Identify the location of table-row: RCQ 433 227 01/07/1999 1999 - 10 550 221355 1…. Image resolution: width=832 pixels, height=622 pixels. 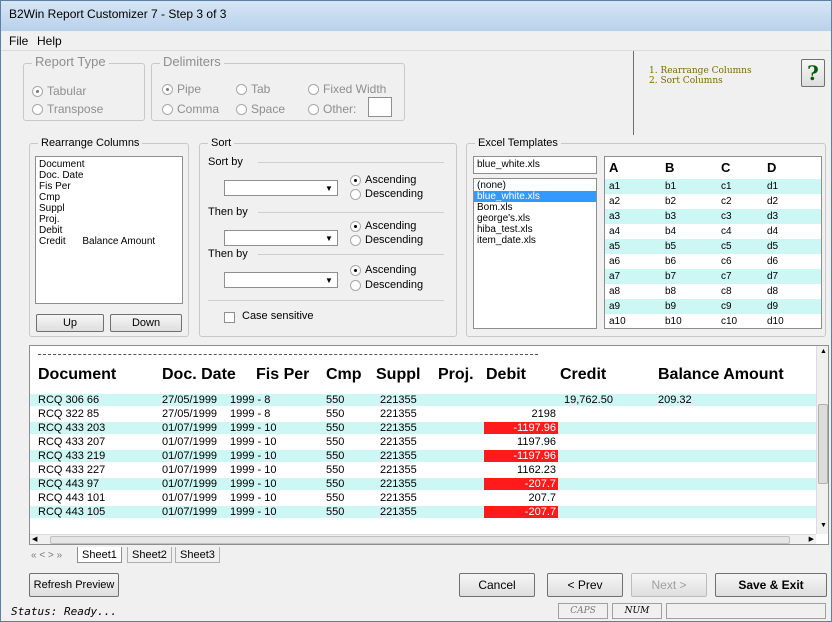
(423, 470).